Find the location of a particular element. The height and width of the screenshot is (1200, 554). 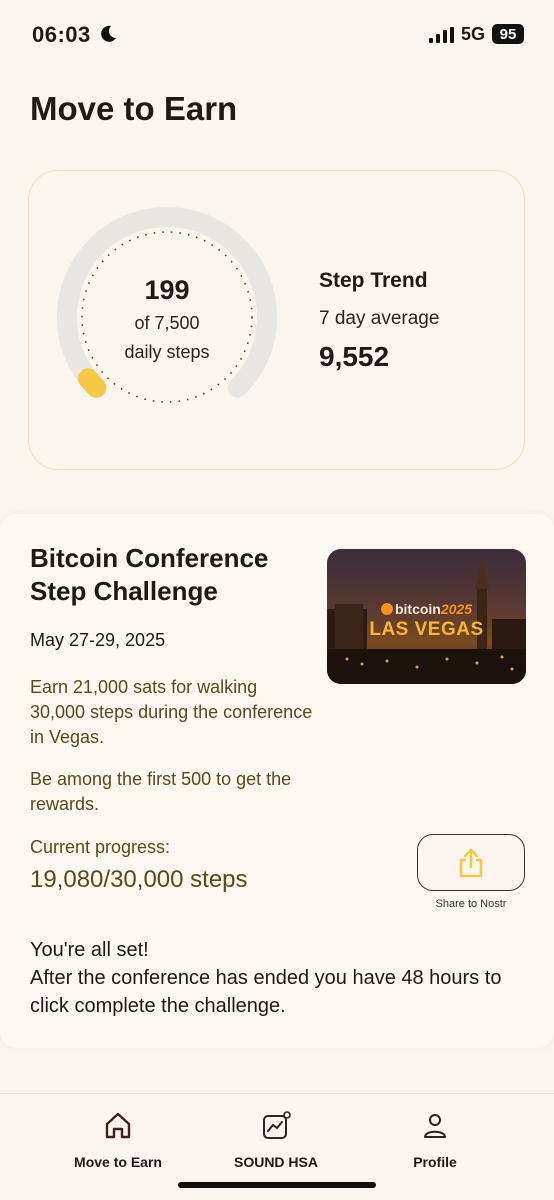

steps-caption: daily steps is located at coordinates (167, 352).